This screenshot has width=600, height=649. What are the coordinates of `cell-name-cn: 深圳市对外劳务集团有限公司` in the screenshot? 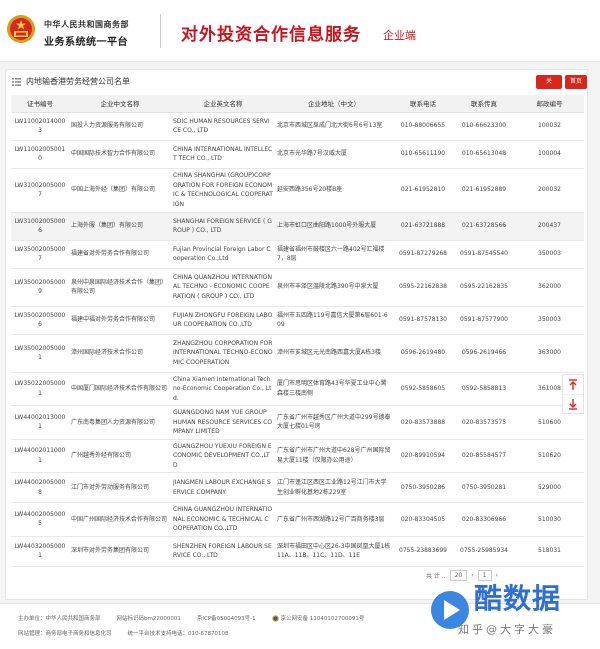 It's located at (120, 551).